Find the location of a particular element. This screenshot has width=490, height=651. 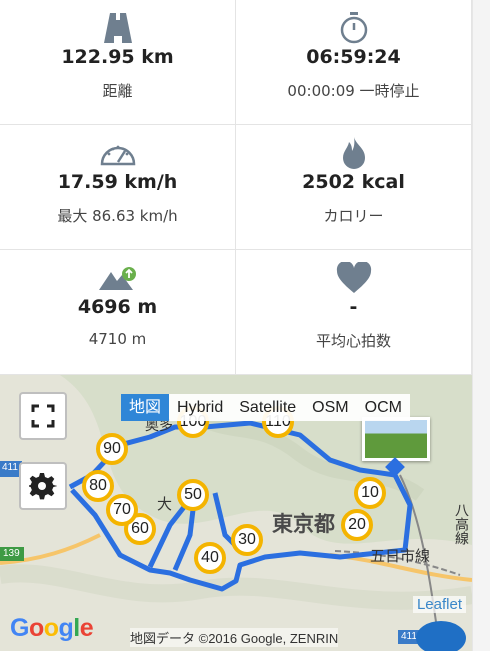

stat-value: - is located at coordinates (353, 307).